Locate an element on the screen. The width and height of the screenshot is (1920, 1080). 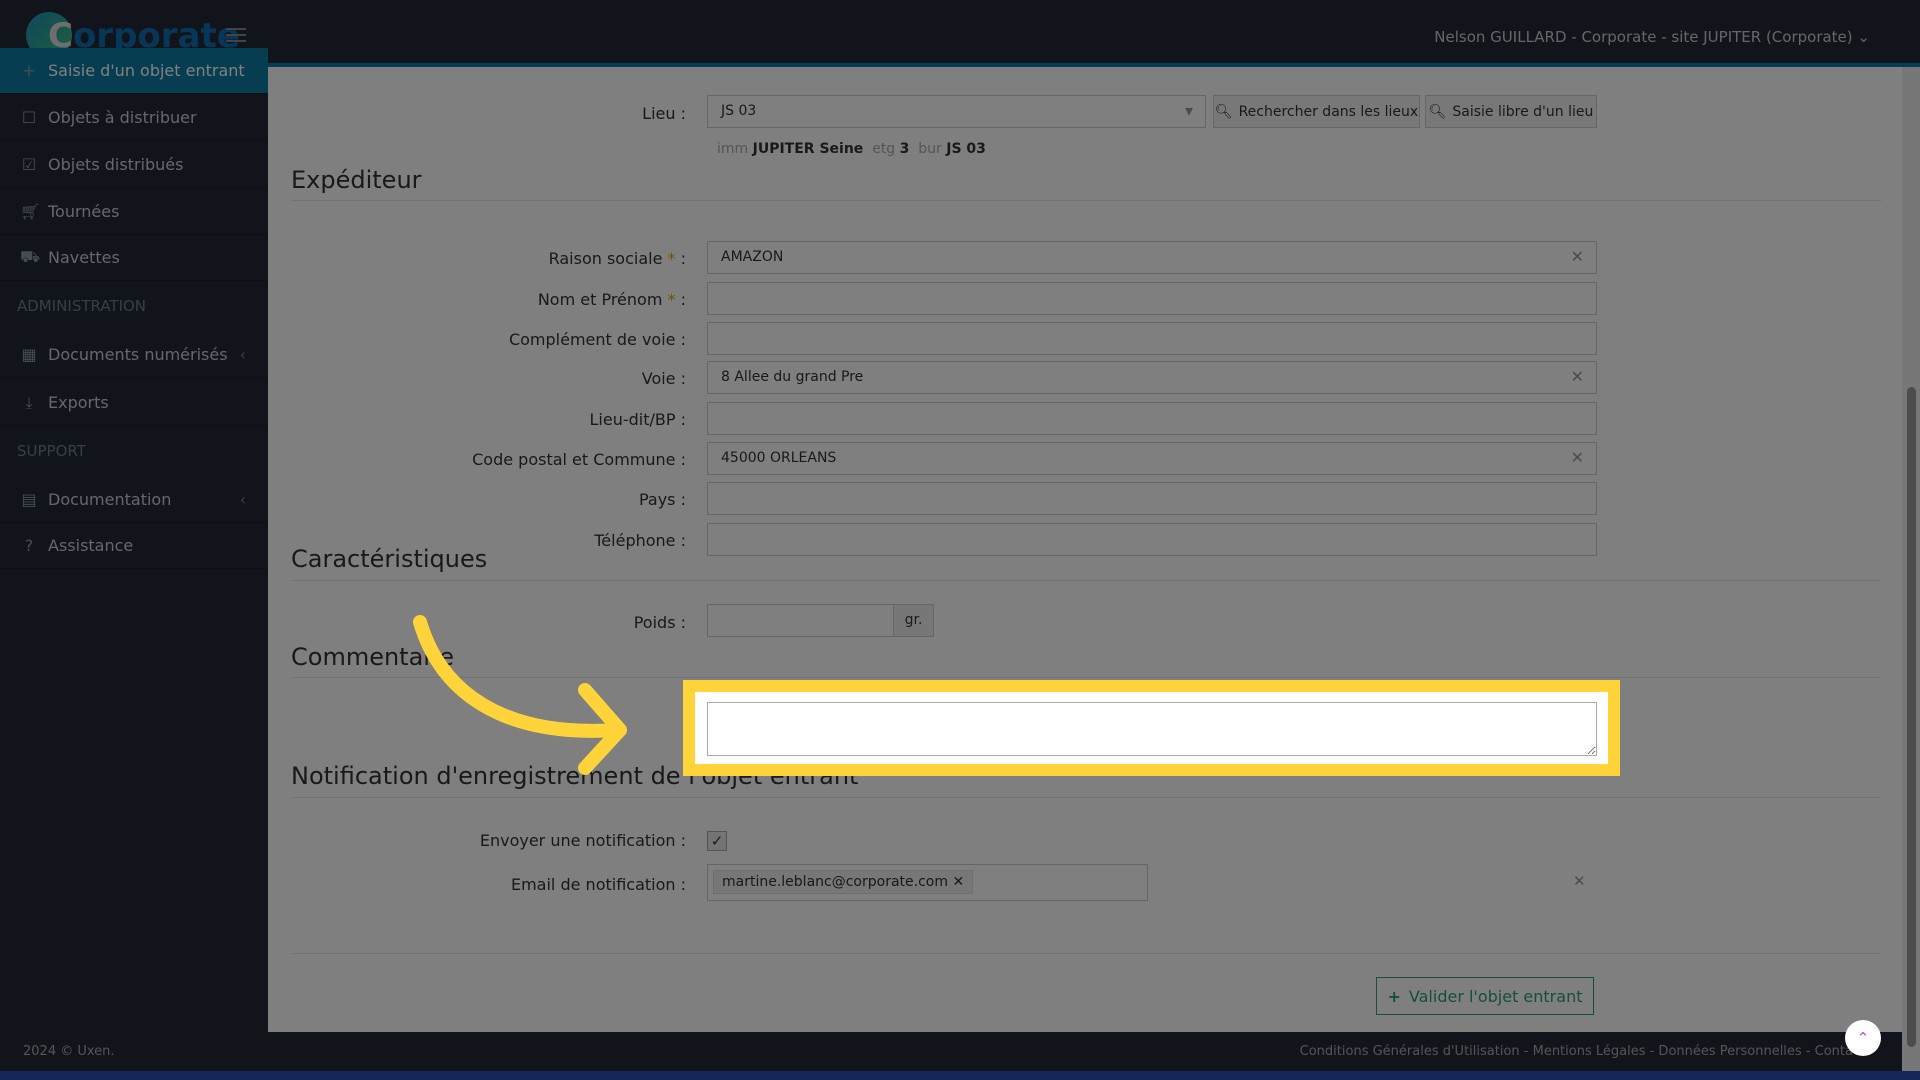
comment-textarea is located at coordinates (1152, 729).